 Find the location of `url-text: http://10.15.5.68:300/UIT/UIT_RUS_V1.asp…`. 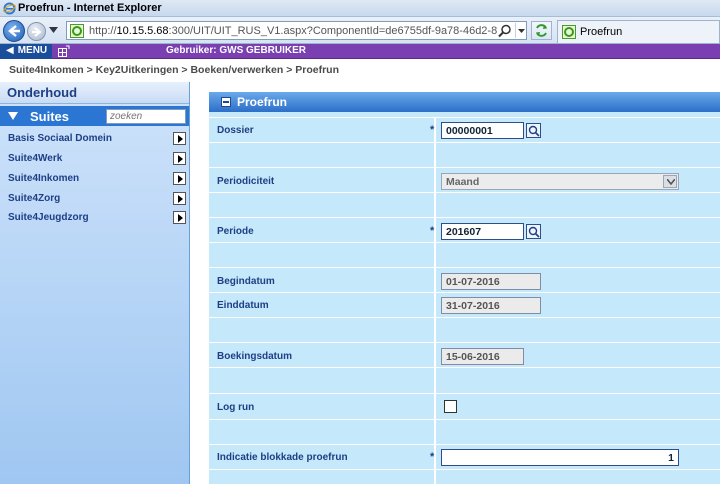

url-text: http://10.15.5.68:300/UIT/UIT_RUS_V1.asp… is located at coordinates (293, 31).